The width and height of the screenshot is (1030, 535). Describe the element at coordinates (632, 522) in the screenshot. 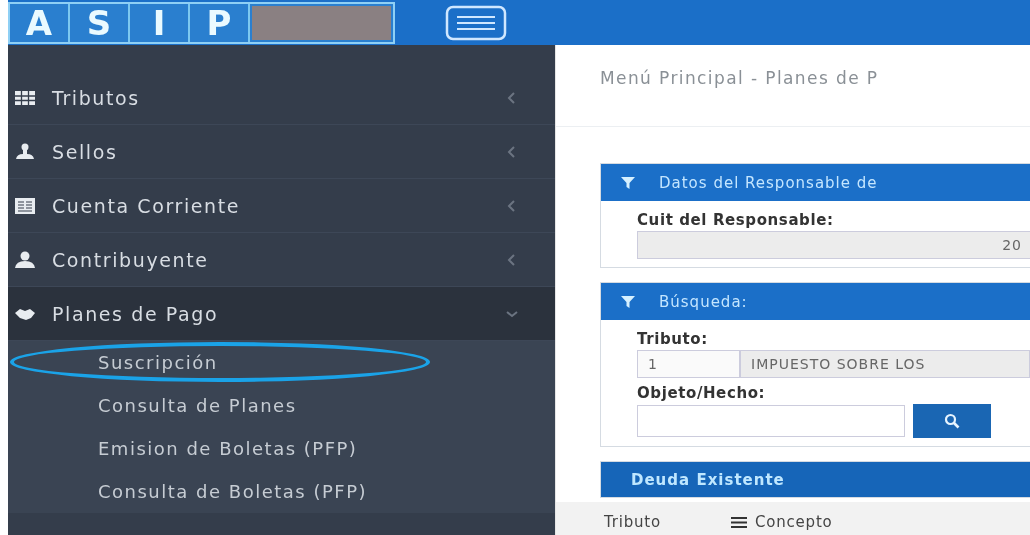

I see `column-header: Tributo` at that location.